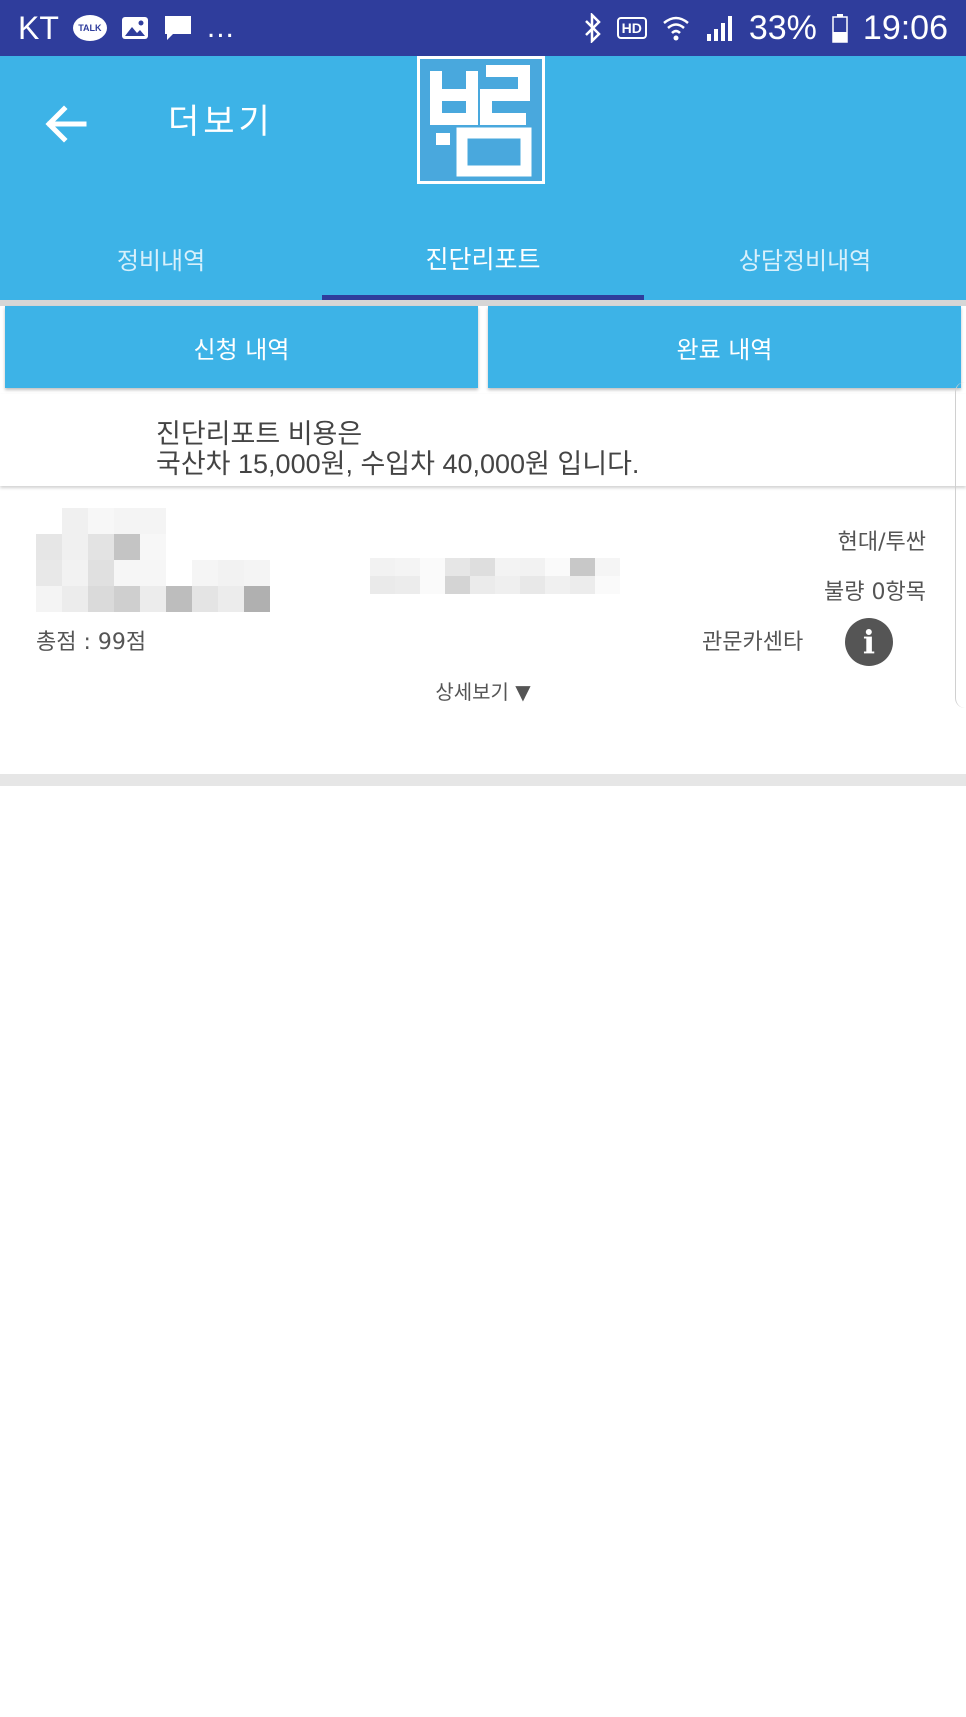 This screenshot has width=966, height=1717. I want to click on back-button, so click(66, 124).